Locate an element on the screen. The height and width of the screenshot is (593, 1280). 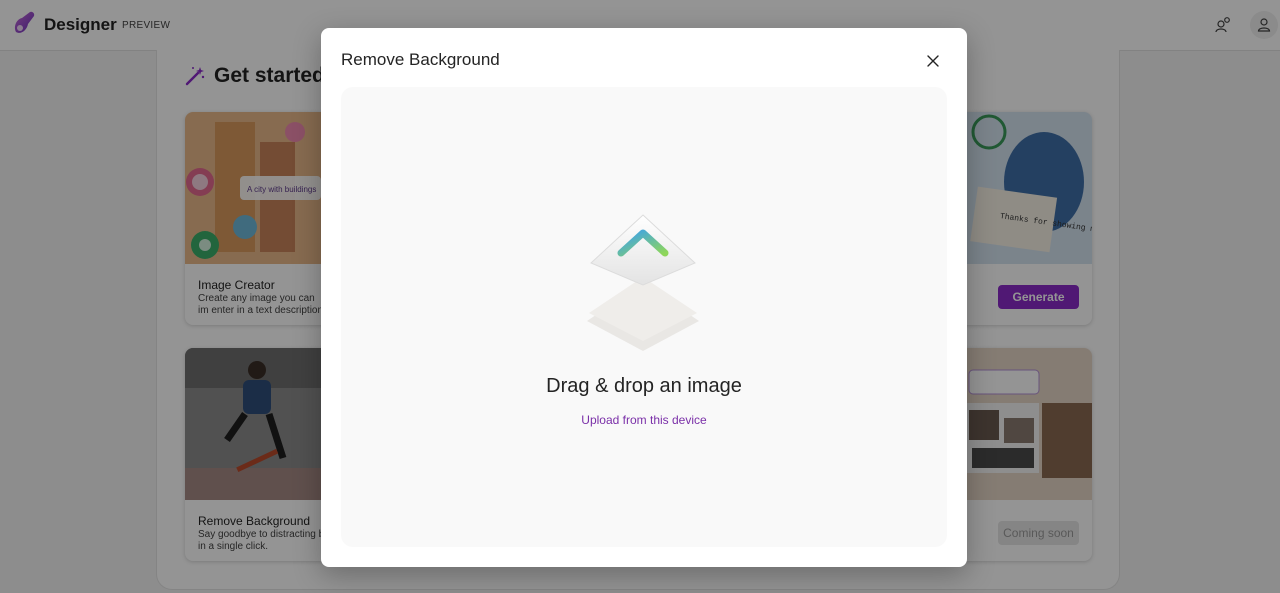
upload-arrow-icon is located at coordinates (643, 282).